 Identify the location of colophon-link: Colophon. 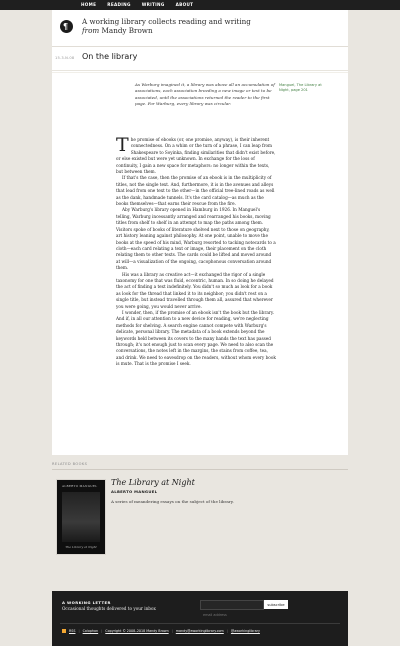
(91, 631).